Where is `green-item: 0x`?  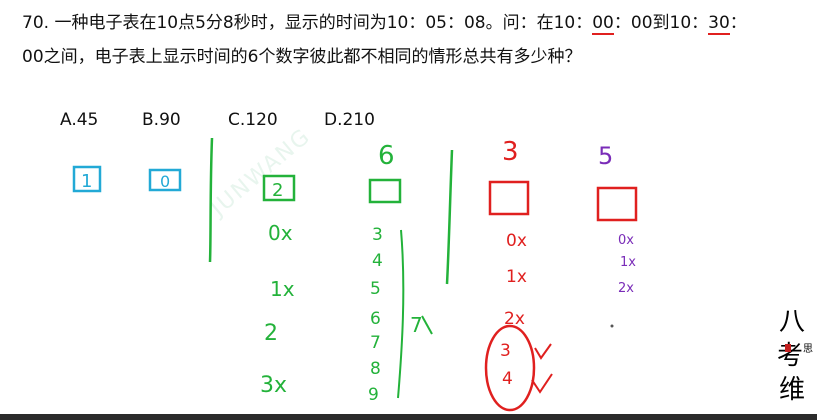
green-item: 0x is located at coordinates (280, 233).